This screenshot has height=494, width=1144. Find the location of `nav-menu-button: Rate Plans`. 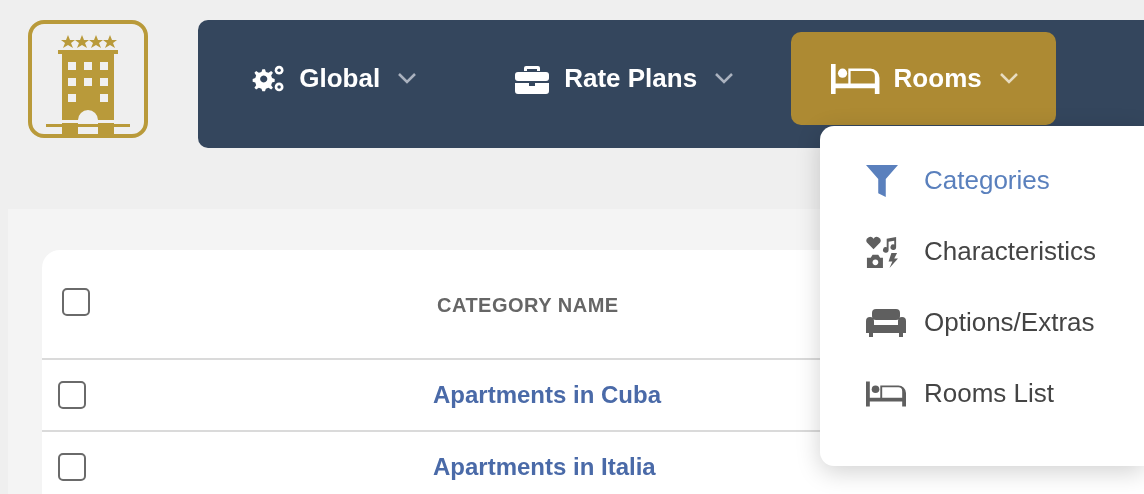

nav-menu-button: Rate Plans is located at coordinates (623, 78).